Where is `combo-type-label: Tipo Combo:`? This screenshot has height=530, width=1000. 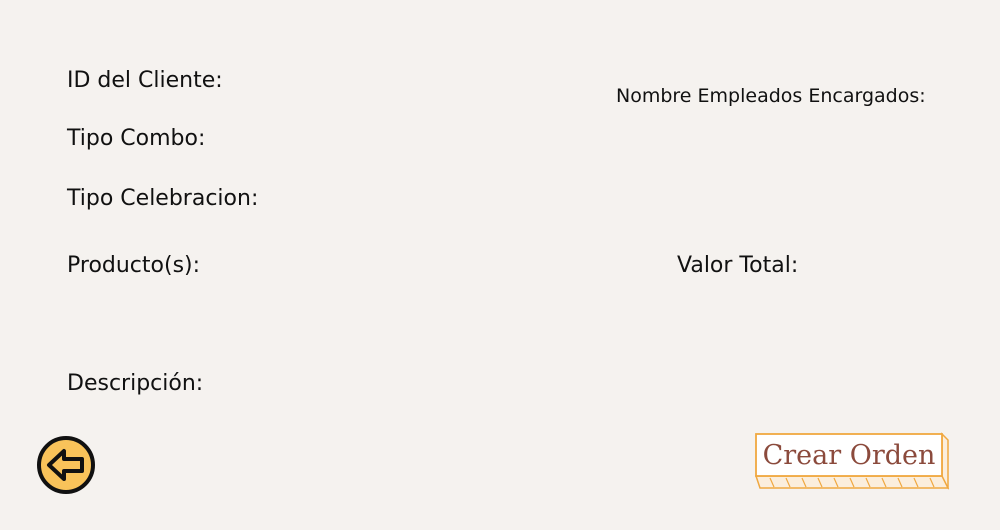
combo-type-label: Tipo Combo: is located at coordinates (136, 138).